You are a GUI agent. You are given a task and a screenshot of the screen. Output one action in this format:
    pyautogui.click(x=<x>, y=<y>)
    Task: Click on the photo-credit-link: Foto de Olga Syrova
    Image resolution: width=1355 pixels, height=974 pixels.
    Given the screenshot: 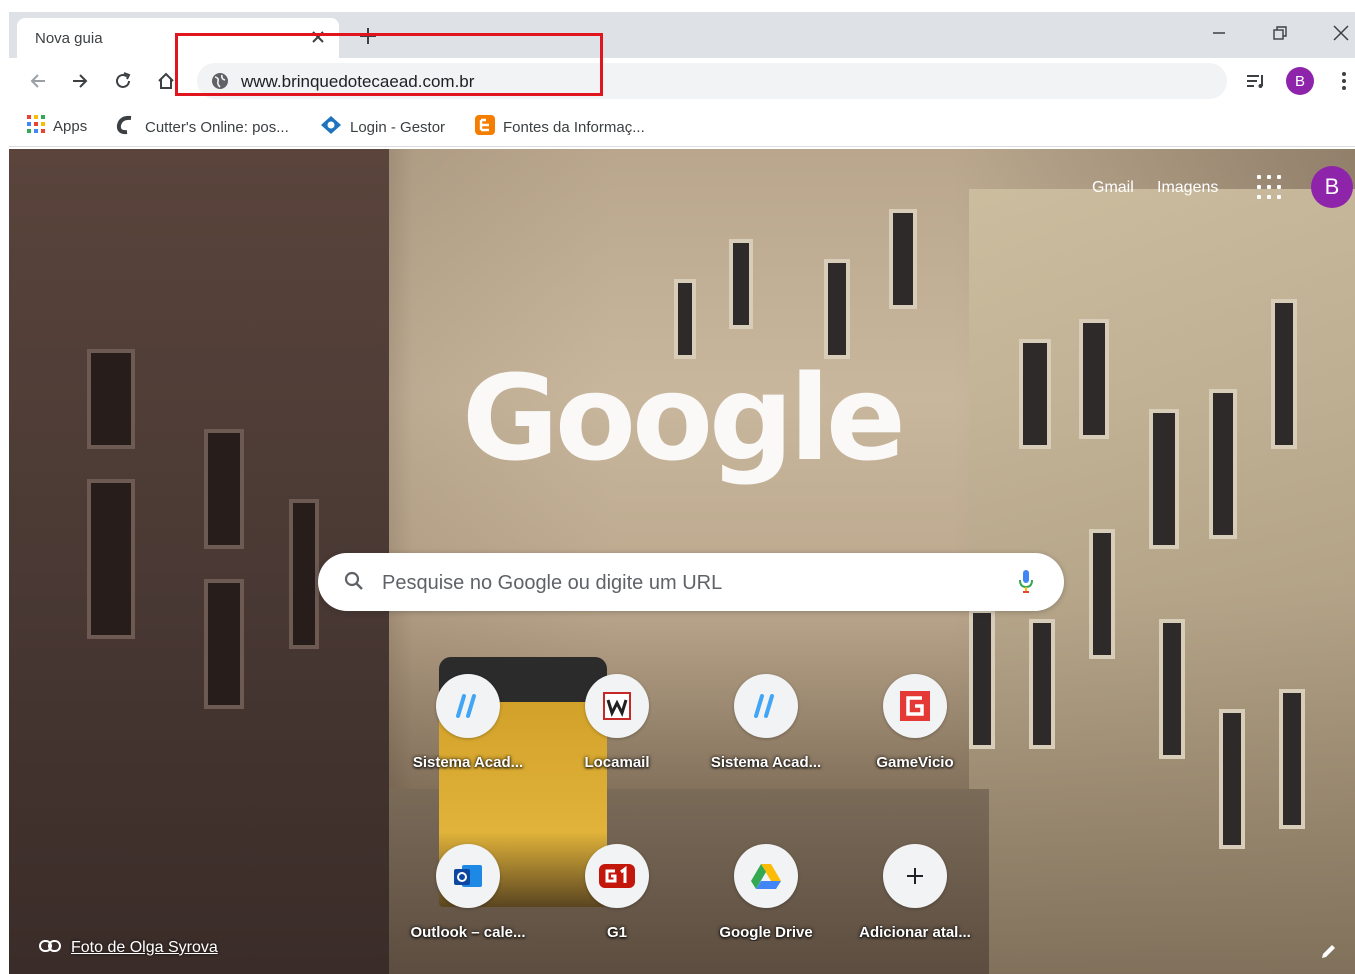 What is the action you would take?
    pyautogui.click(x=128, y=948)
    